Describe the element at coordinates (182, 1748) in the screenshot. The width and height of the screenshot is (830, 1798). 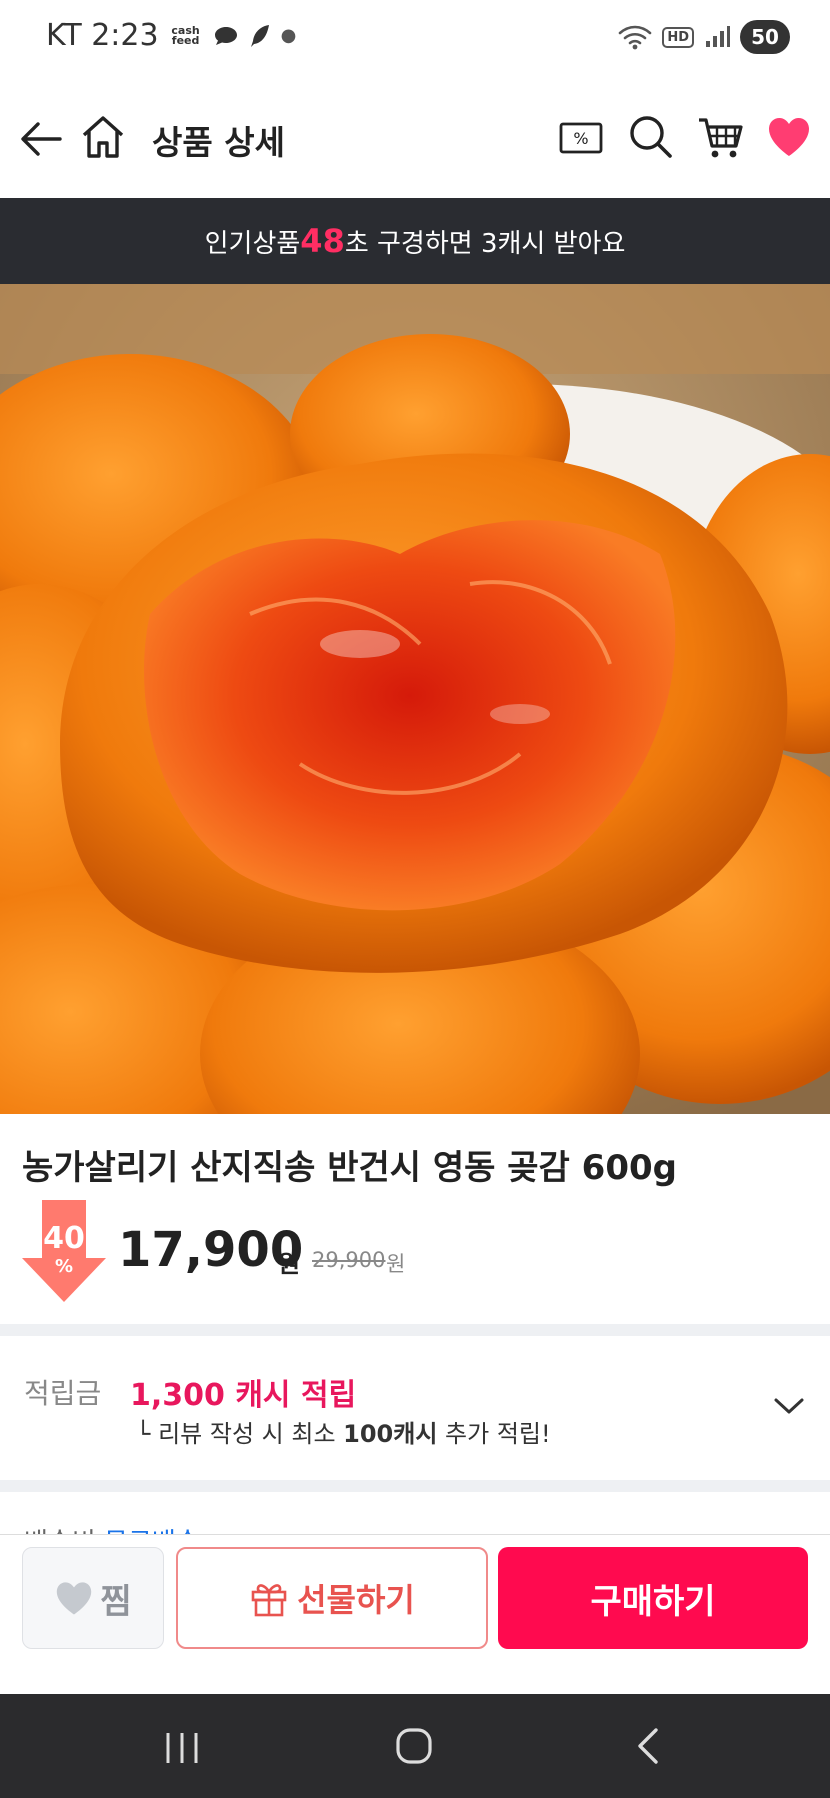
I see `recent-apps-icon` at that location.